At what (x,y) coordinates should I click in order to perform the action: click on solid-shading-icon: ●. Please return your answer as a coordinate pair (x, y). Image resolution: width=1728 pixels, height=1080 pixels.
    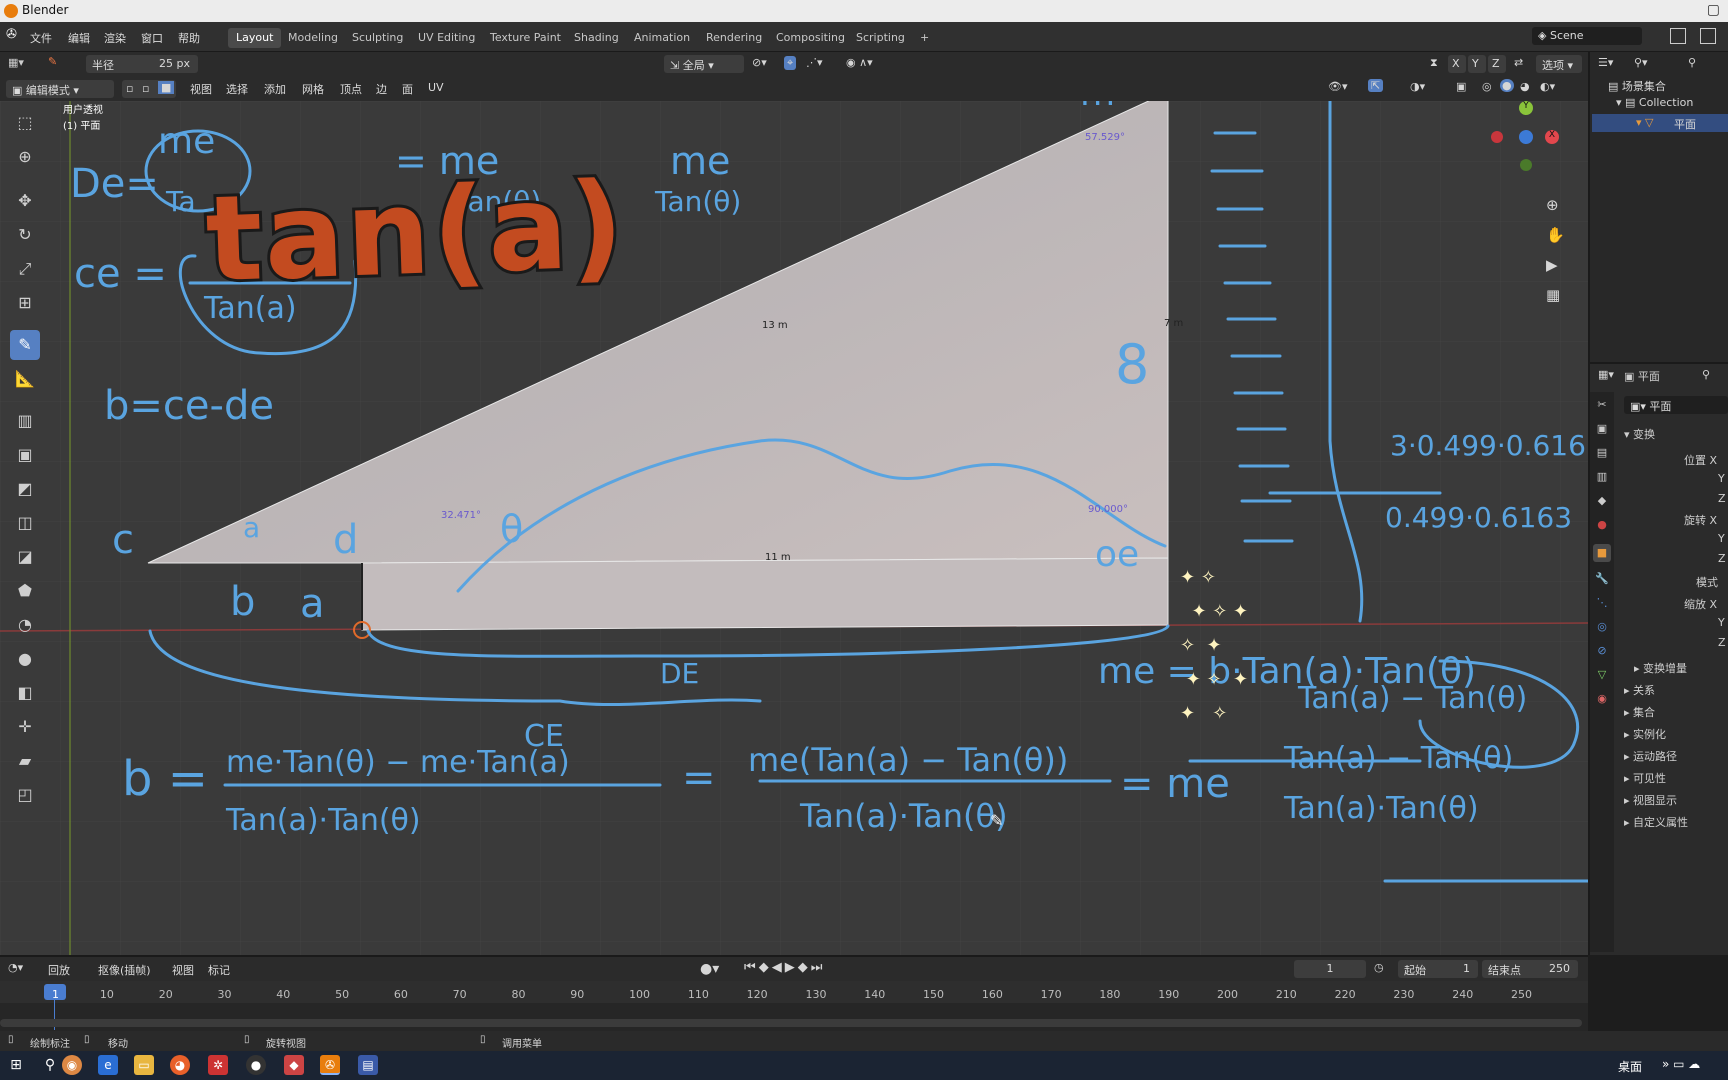
    Looking at the image, I should click on (1507, 85).